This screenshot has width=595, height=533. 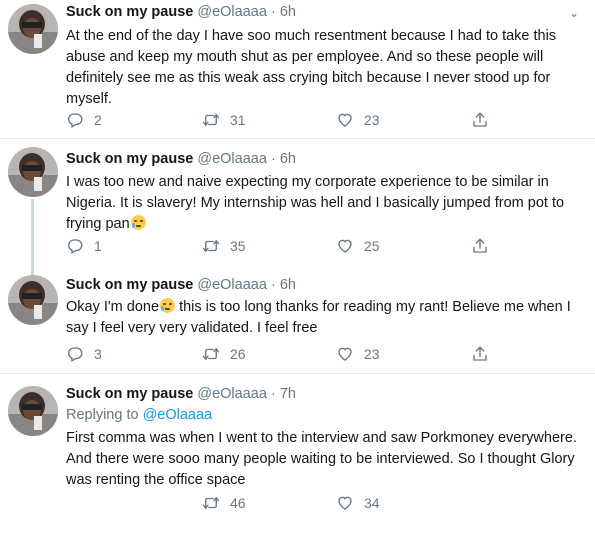 I want to click on replying-to-handle: @eOlaaaa, so click(x=178, y=415).